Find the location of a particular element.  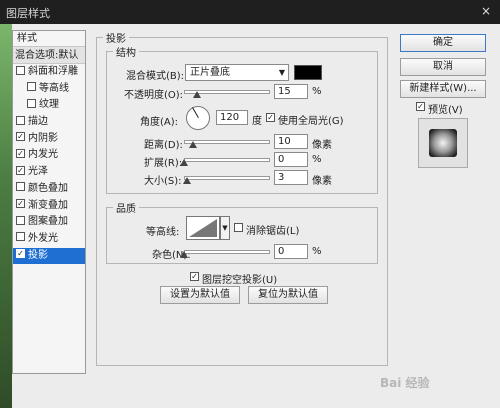

opacity-label: 不透明度(O): is located at coordinates (154, 95).